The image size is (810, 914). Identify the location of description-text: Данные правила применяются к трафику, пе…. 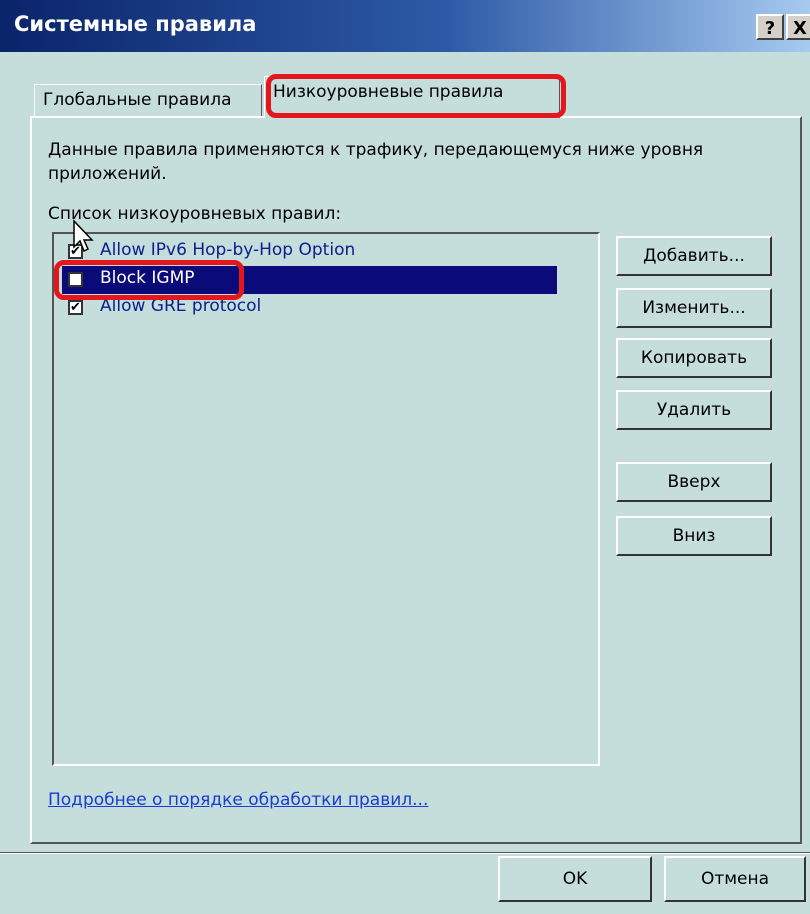
(376, 162).